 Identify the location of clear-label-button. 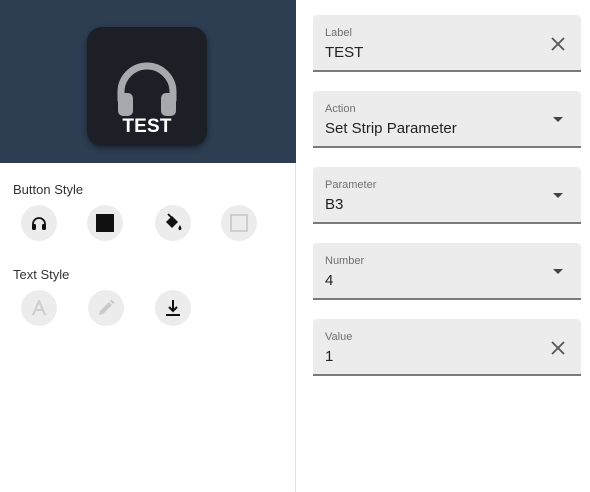
(558, 44).